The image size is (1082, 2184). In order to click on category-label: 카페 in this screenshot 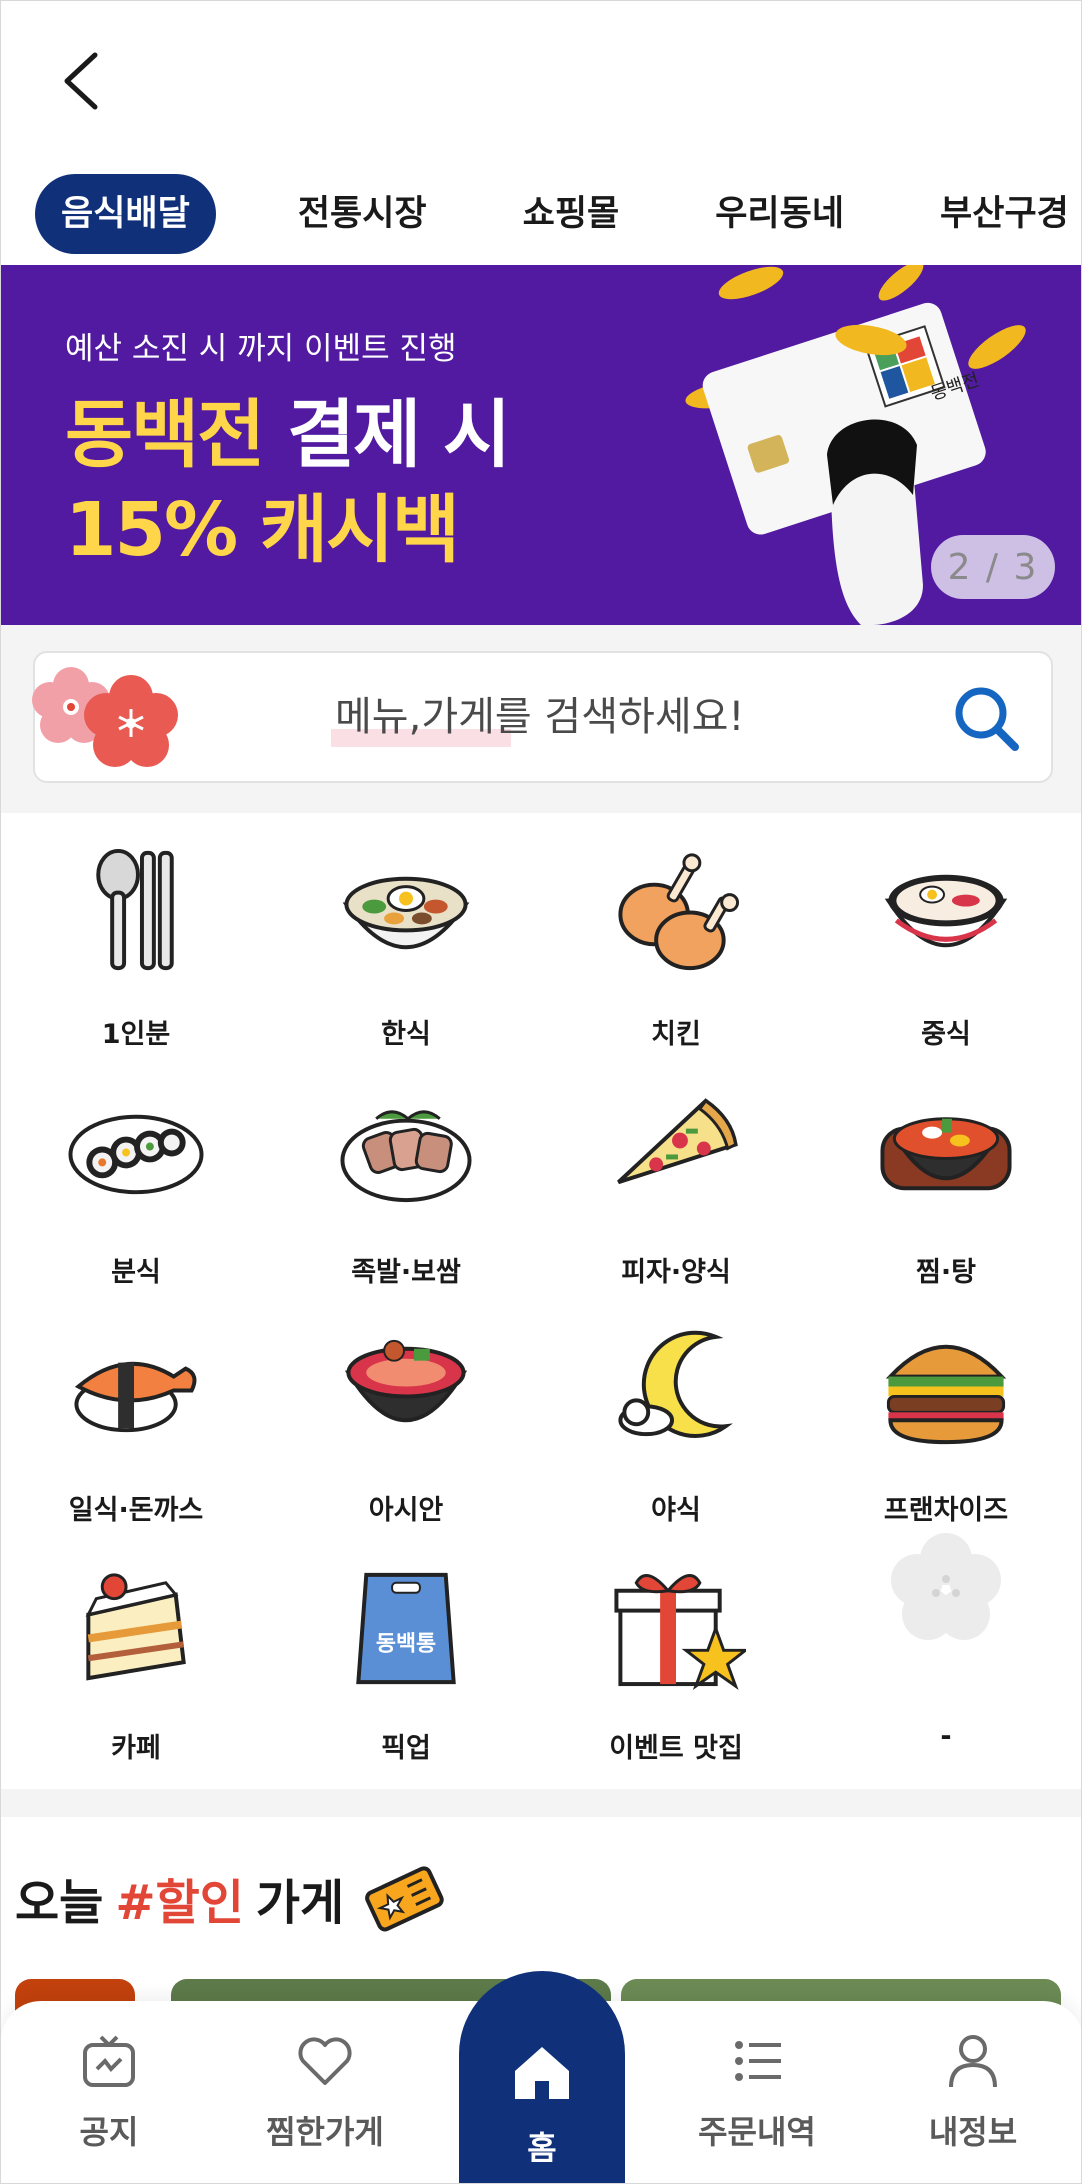, I will do `click(136, 1748)`.